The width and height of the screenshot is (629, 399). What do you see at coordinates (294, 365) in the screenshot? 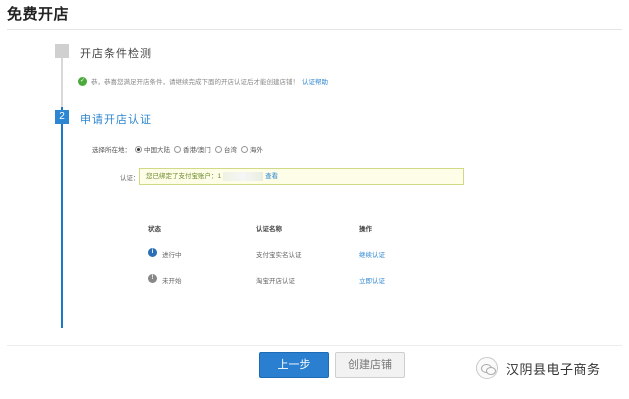
I see `prev-step-button: 上一步` at bounding box center [294, 365].